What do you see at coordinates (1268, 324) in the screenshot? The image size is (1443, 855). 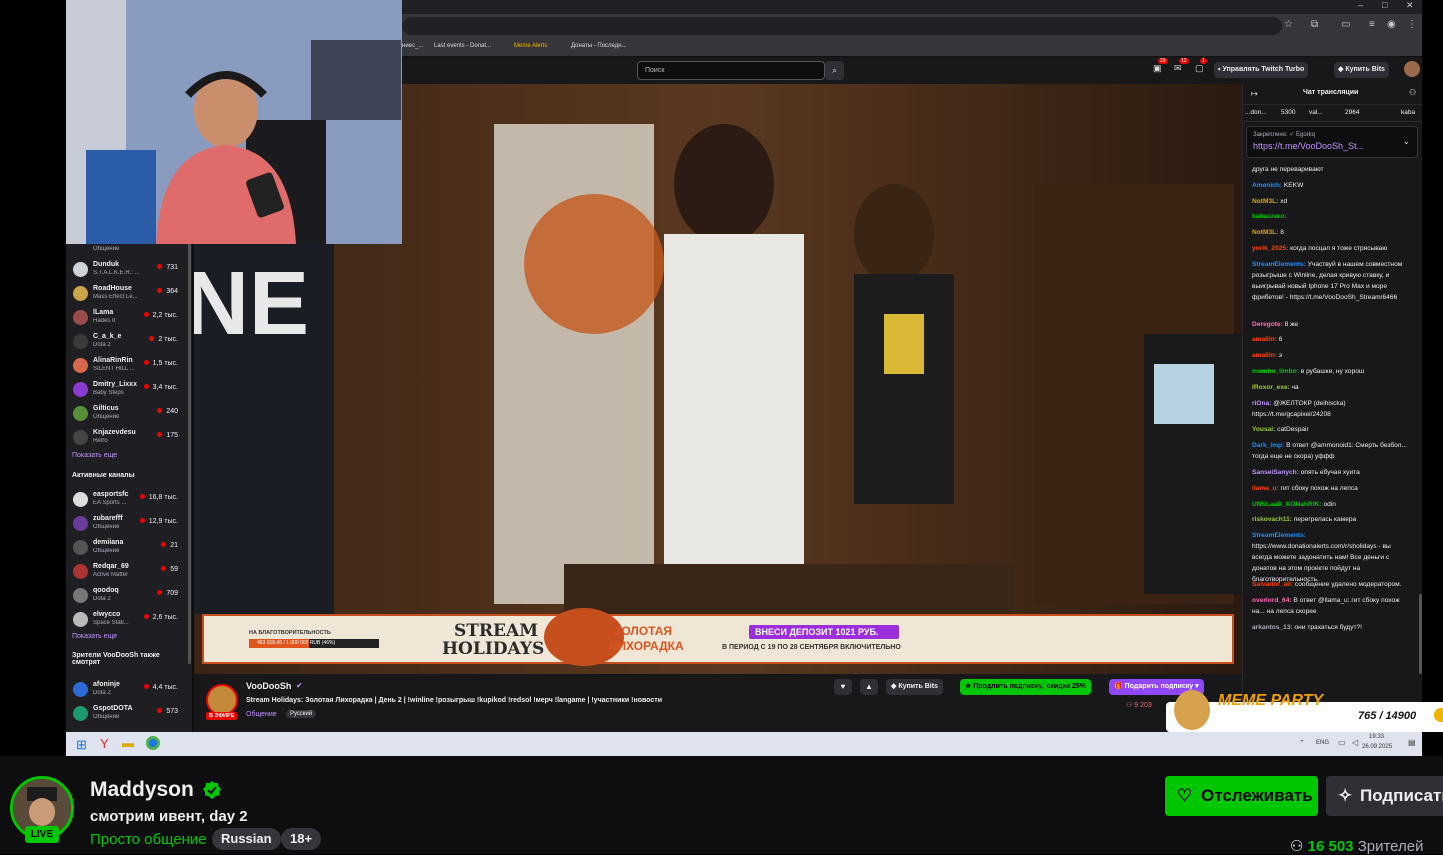 I see `chat-username: Deregote:` at bounding box center [1268, 324].